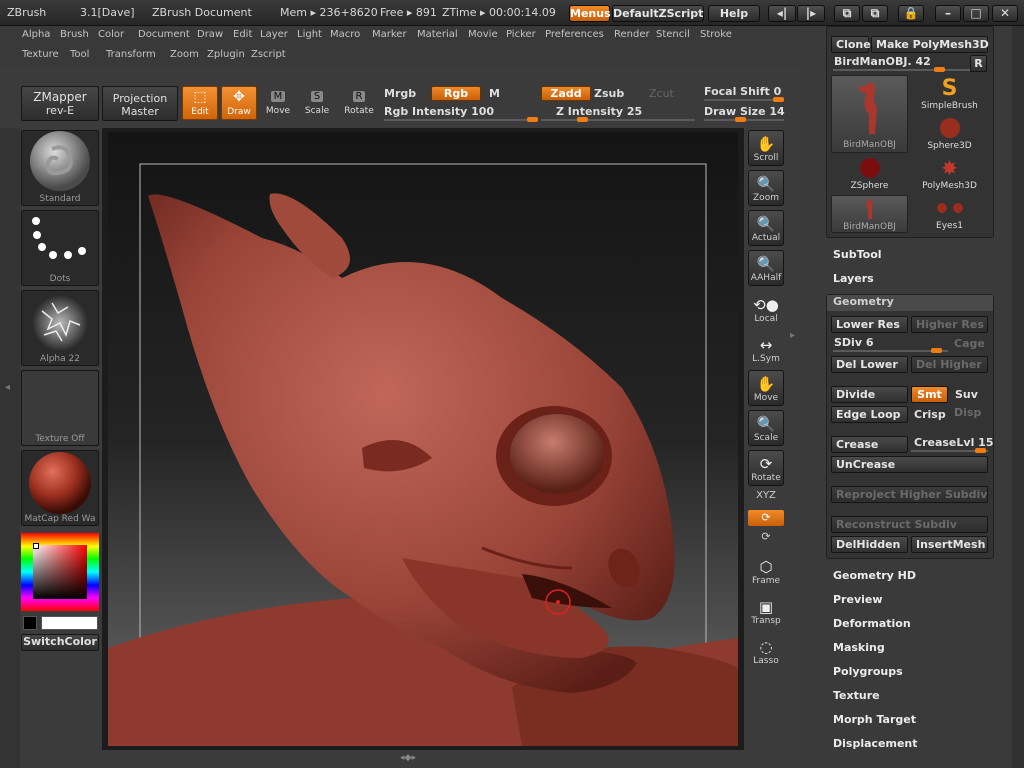 This screenshot has width=1024, height=768. I want to click on cage-button: Cage, so click(969, 343).